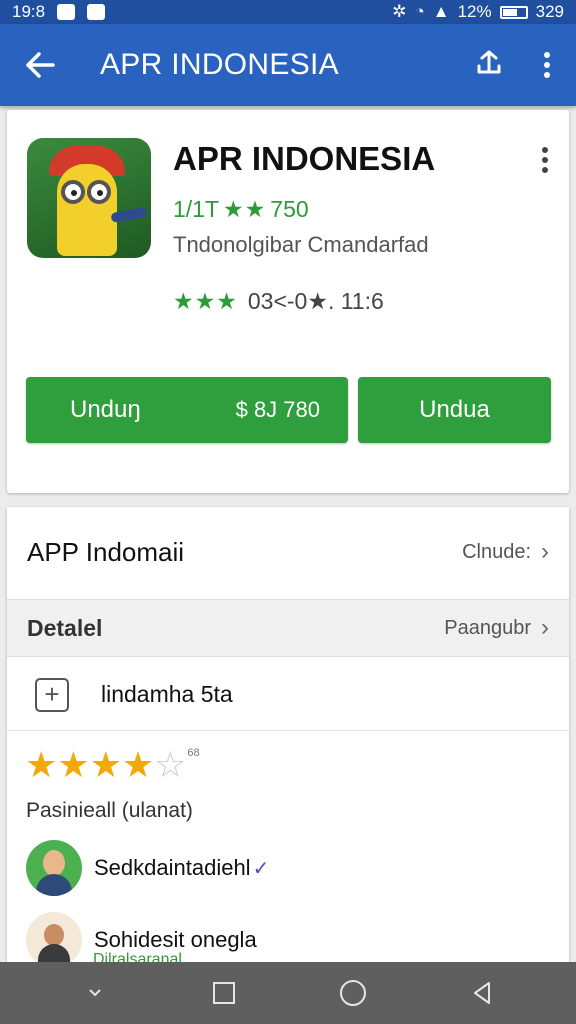 The height and width of the screenshot is (1024, 576). I want to click on nav-home-icon, so click(353, 993).